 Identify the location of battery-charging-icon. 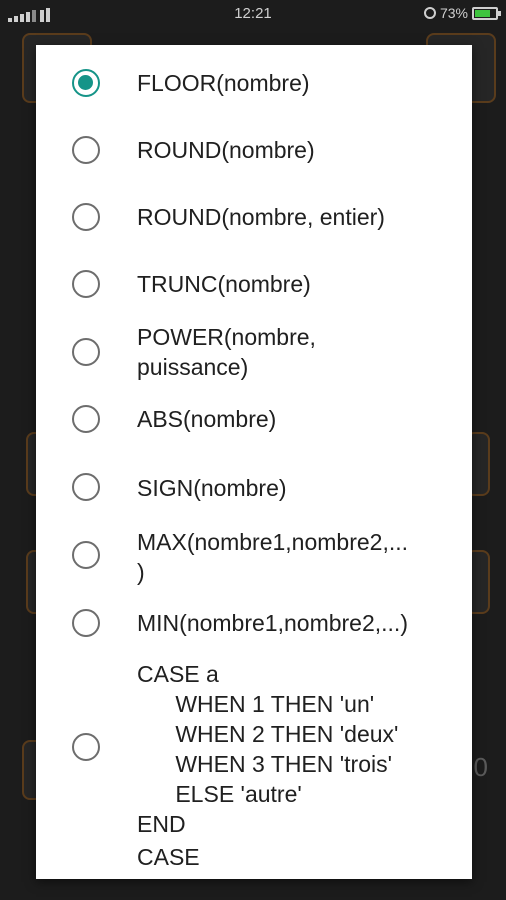
(486, 13).